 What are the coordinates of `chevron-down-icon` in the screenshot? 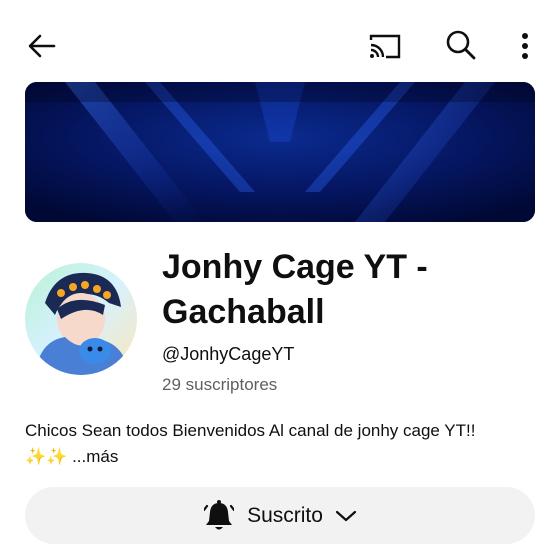 It's located at (346, 516).